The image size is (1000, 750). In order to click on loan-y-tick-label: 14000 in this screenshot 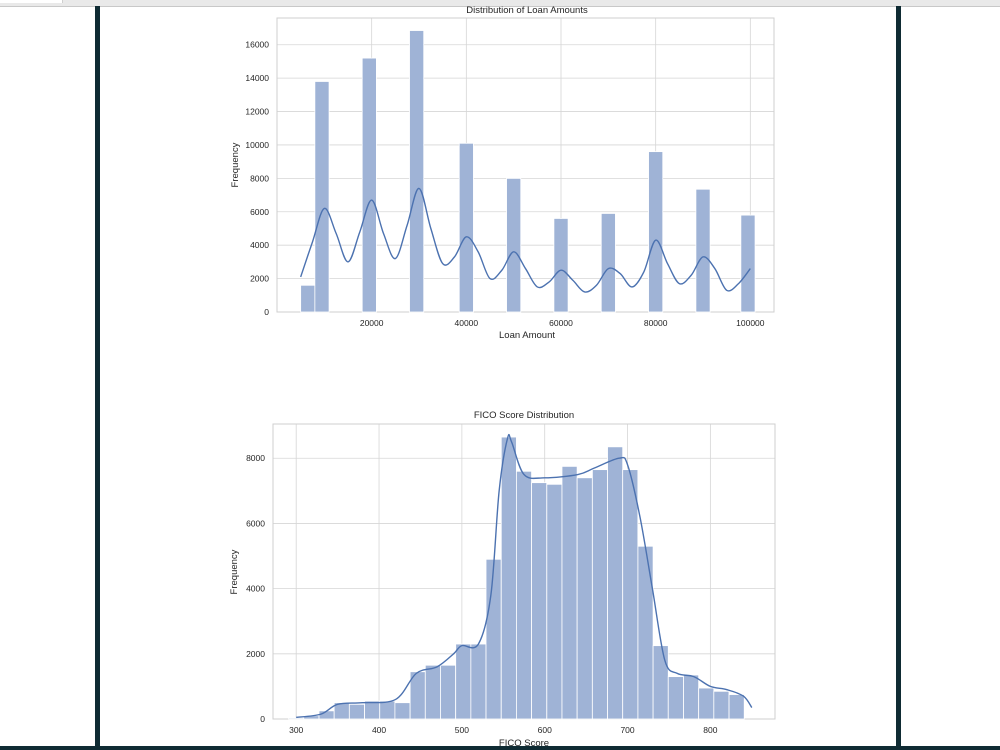, I will do `click(257, 78)`.